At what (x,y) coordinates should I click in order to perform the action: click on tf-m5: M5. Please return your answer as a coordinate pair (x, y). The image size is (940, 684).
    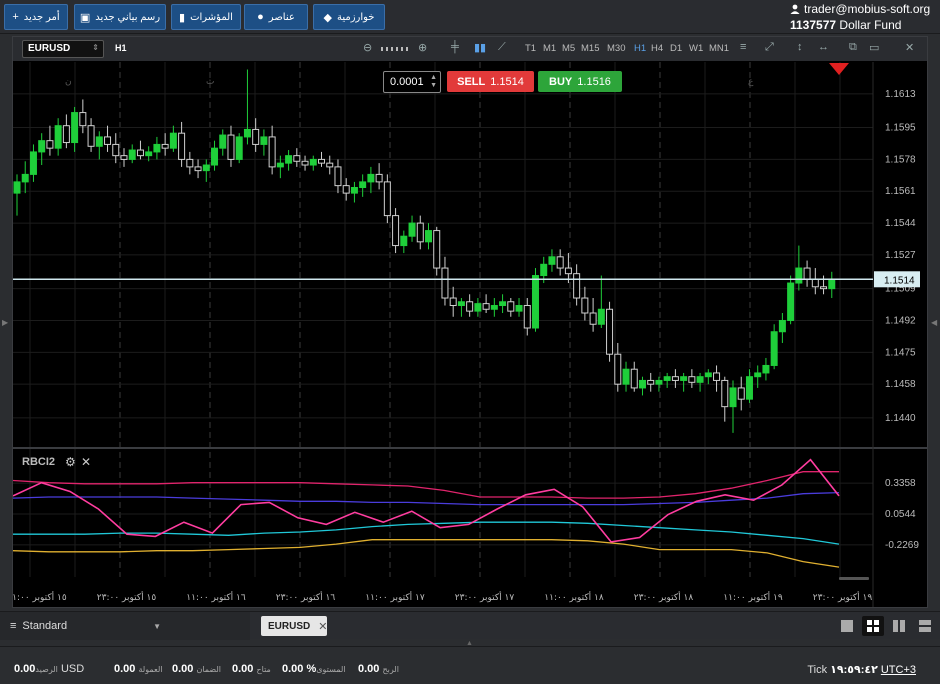
    Looking at the image, I should click on (568, 48).